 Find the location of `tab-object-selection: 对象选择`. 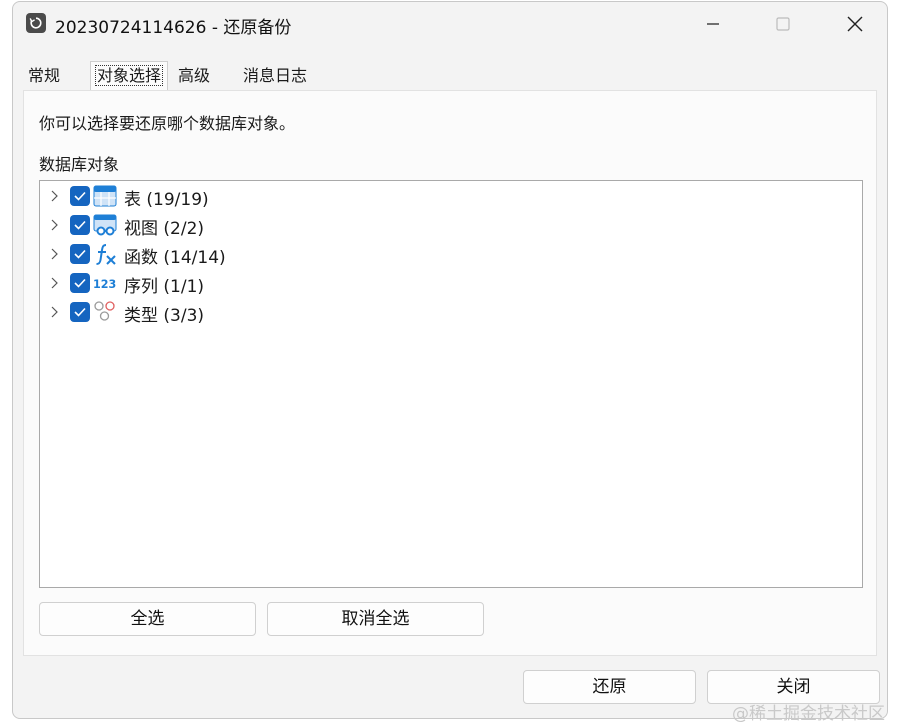

tab-object-selection: 对象选择 is located at coordinates (129, 76).